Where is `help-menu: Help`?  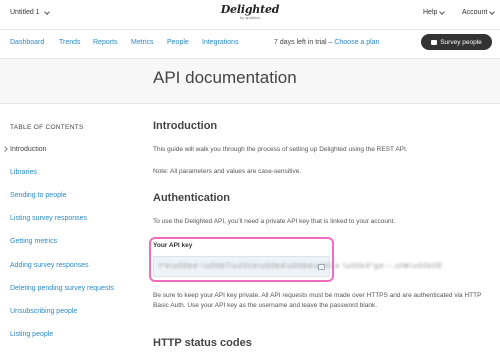 help-menu: Help is located at coordinates (434, 12).